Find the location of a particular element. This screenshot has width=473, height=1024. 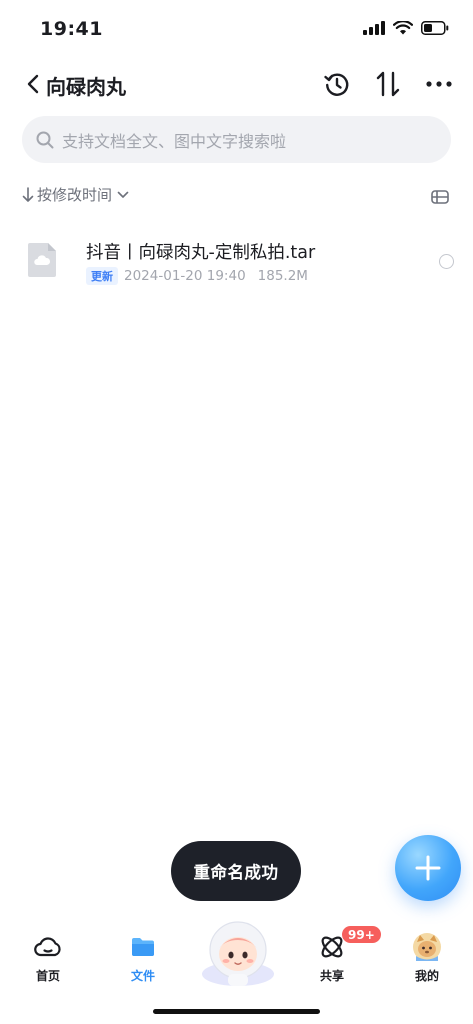

status-icons is located at coordinates (406, 29).